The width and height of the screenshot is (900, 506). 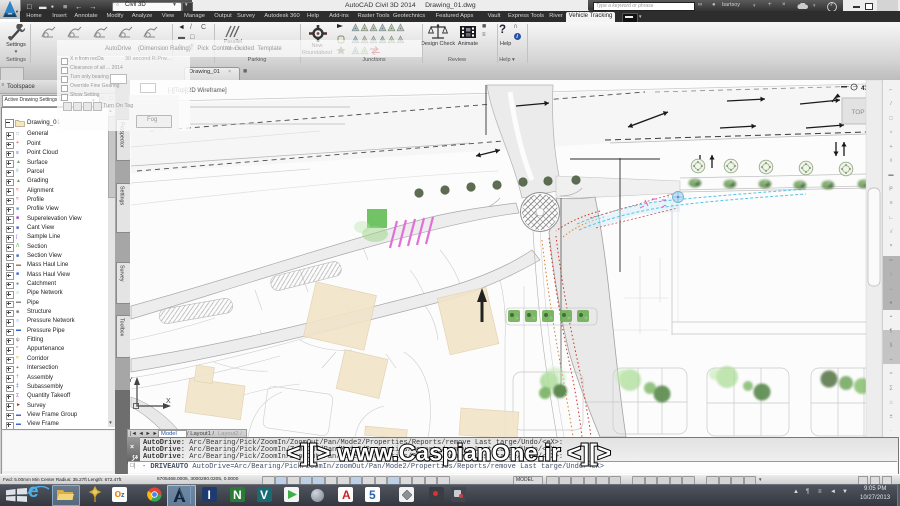 I want to click on svg-text: TOP, so click(x=857, y=112).